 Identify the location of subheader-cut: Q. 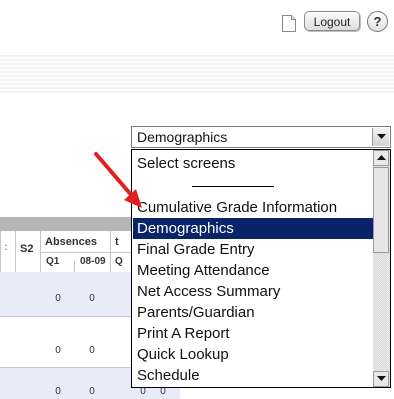
(119, 261).